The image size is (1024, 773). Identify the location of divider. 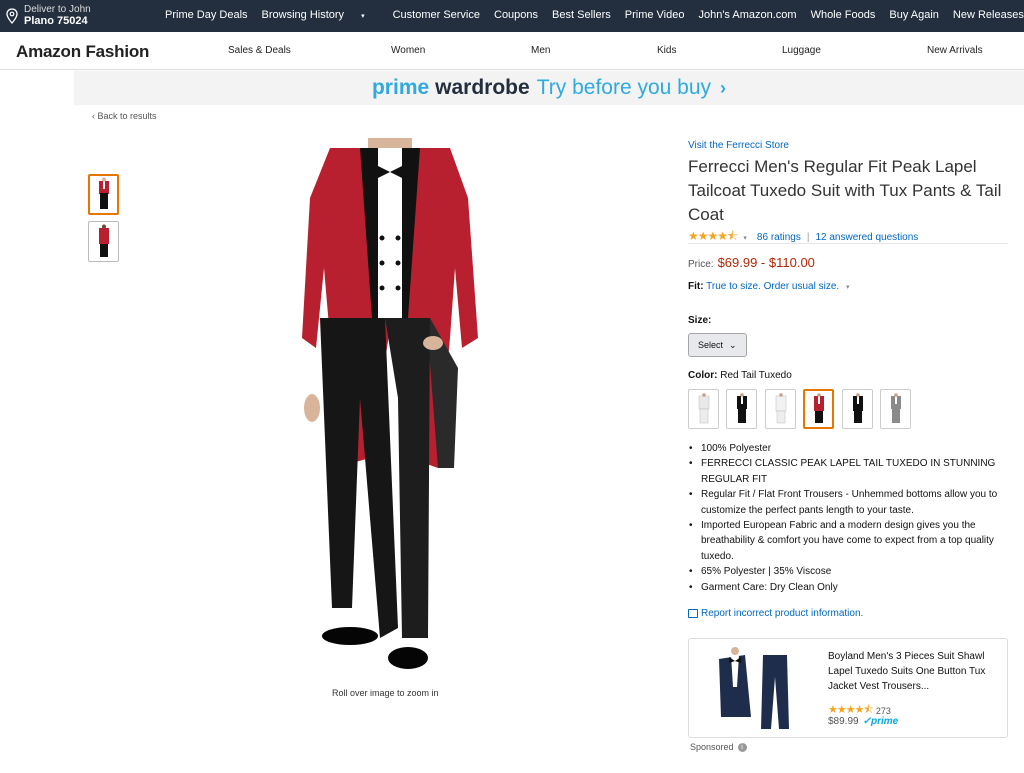
(848, 243).